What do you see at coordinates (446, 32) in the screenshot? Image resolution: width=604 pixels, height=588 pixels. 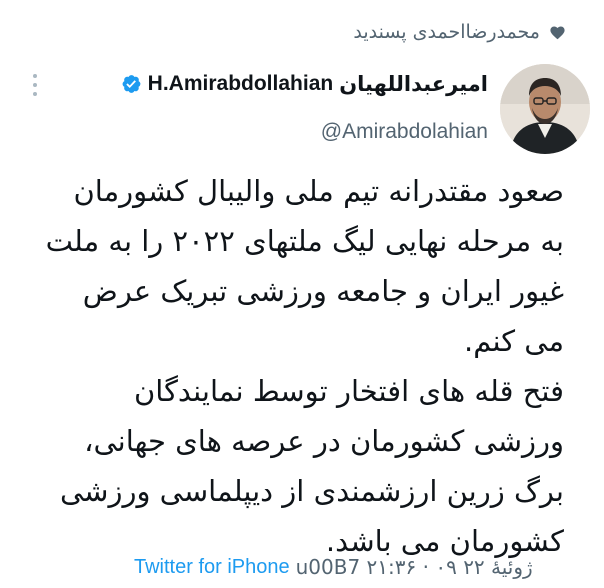 I see `liked-by-text: محمدرضااحمدی پسندید` at bounding box center [446, 32].